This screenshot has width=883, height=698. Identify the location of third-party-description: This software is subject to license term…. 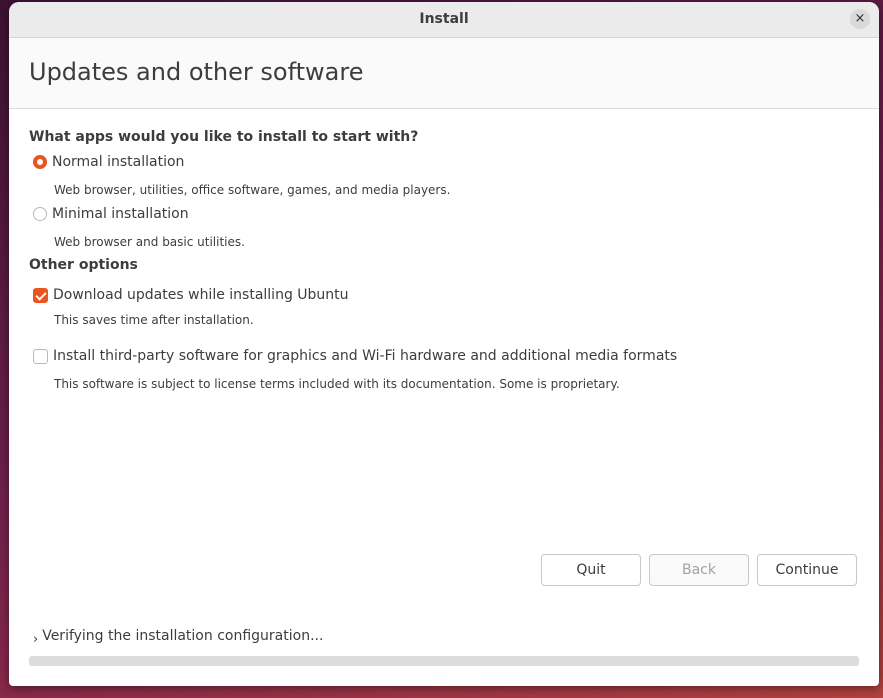
(337, 384).